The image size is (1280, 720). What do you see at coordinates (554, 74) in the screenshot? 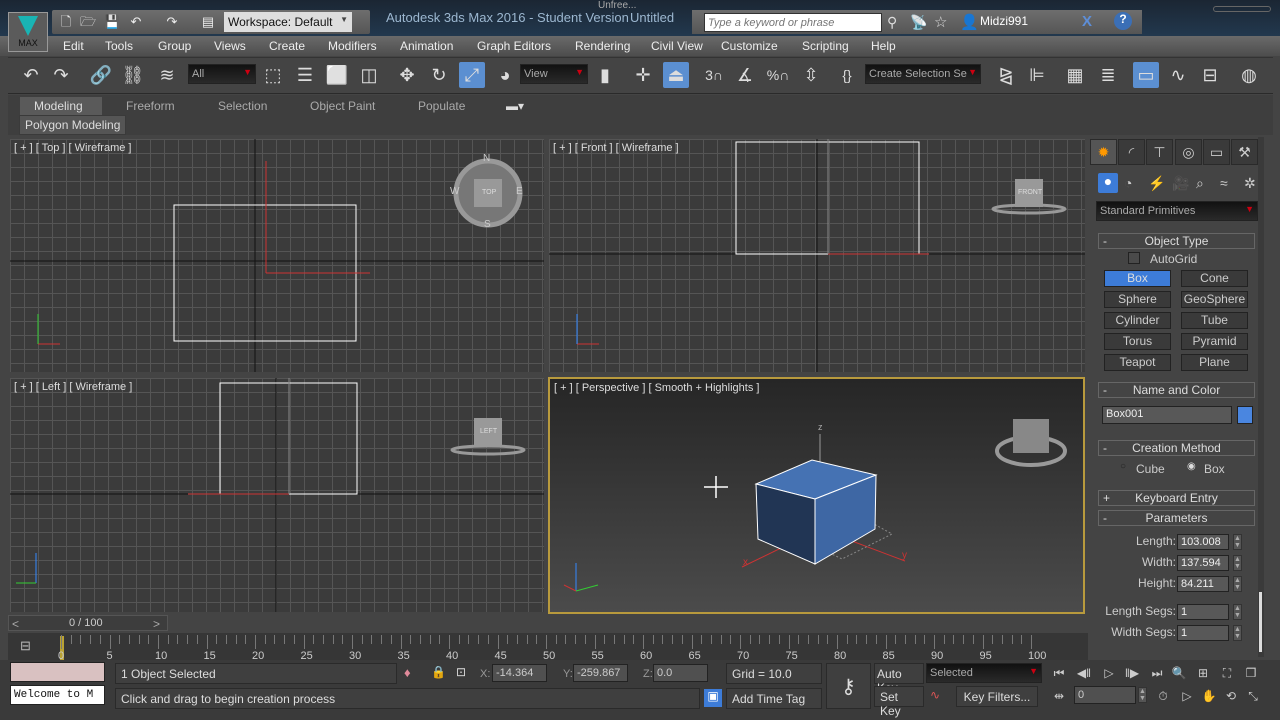
I see `reference-coordinate-dropdown: View ▼` at bounding box center [554, 74].